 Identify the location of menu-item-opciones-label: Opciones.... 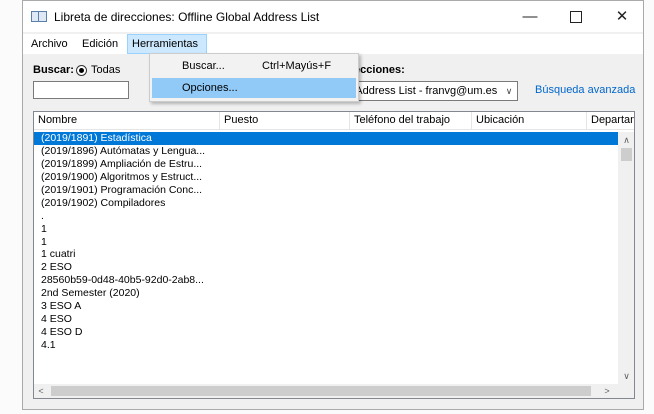
(210, 88).